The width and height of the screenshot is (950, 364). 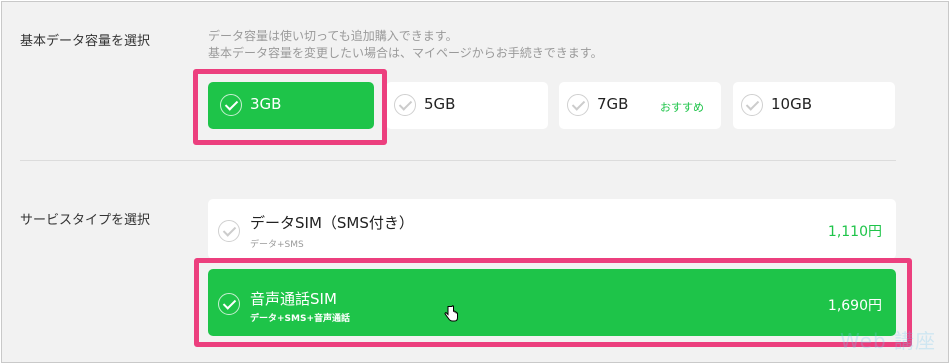 I want to click on service-option-subtitle: データ+SMS+音声通話, so click(x=300, y=319).